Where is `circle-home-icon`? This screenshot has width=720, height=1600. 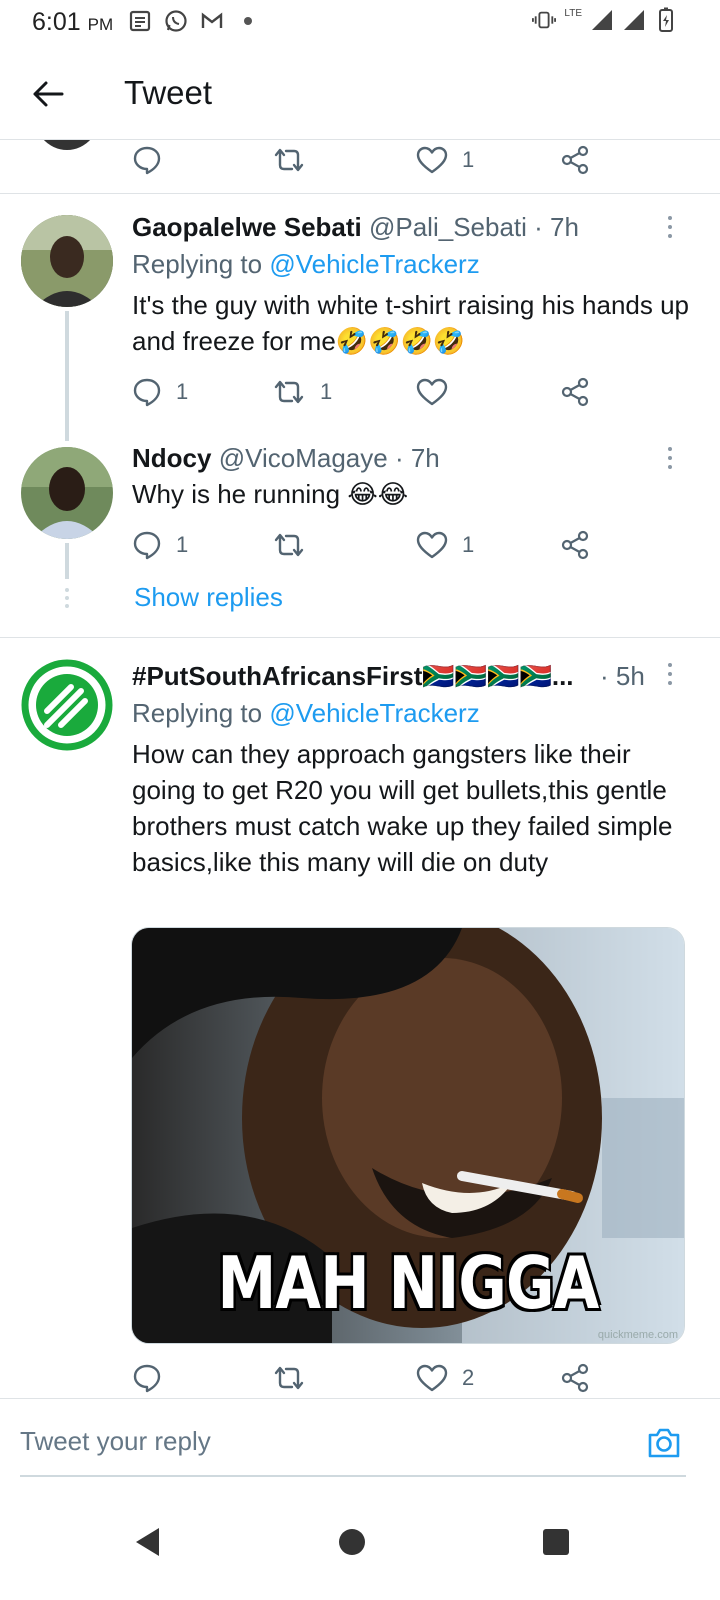
circle-home-icon is located at coordinates (352, 1542).